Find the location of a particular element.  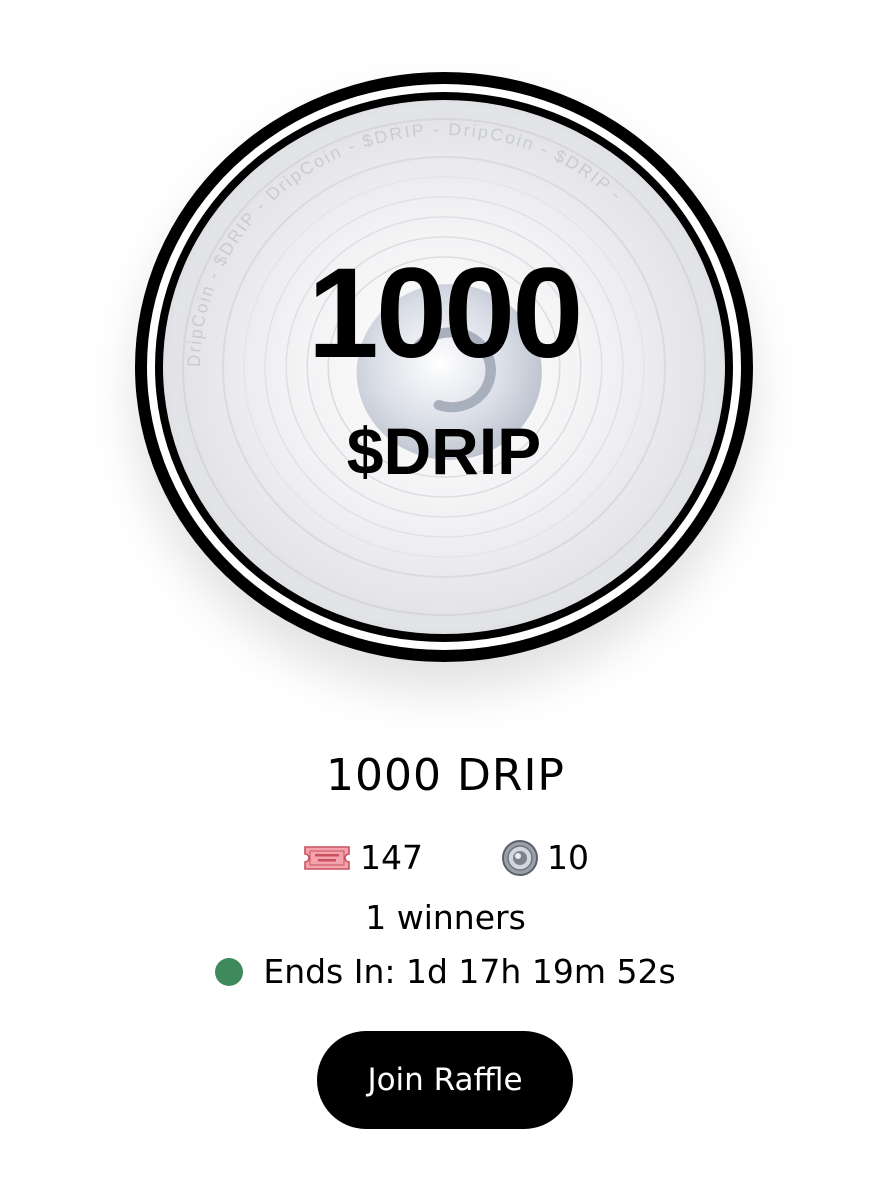

tickets-count: 147 is located at coordinates (391, 857).